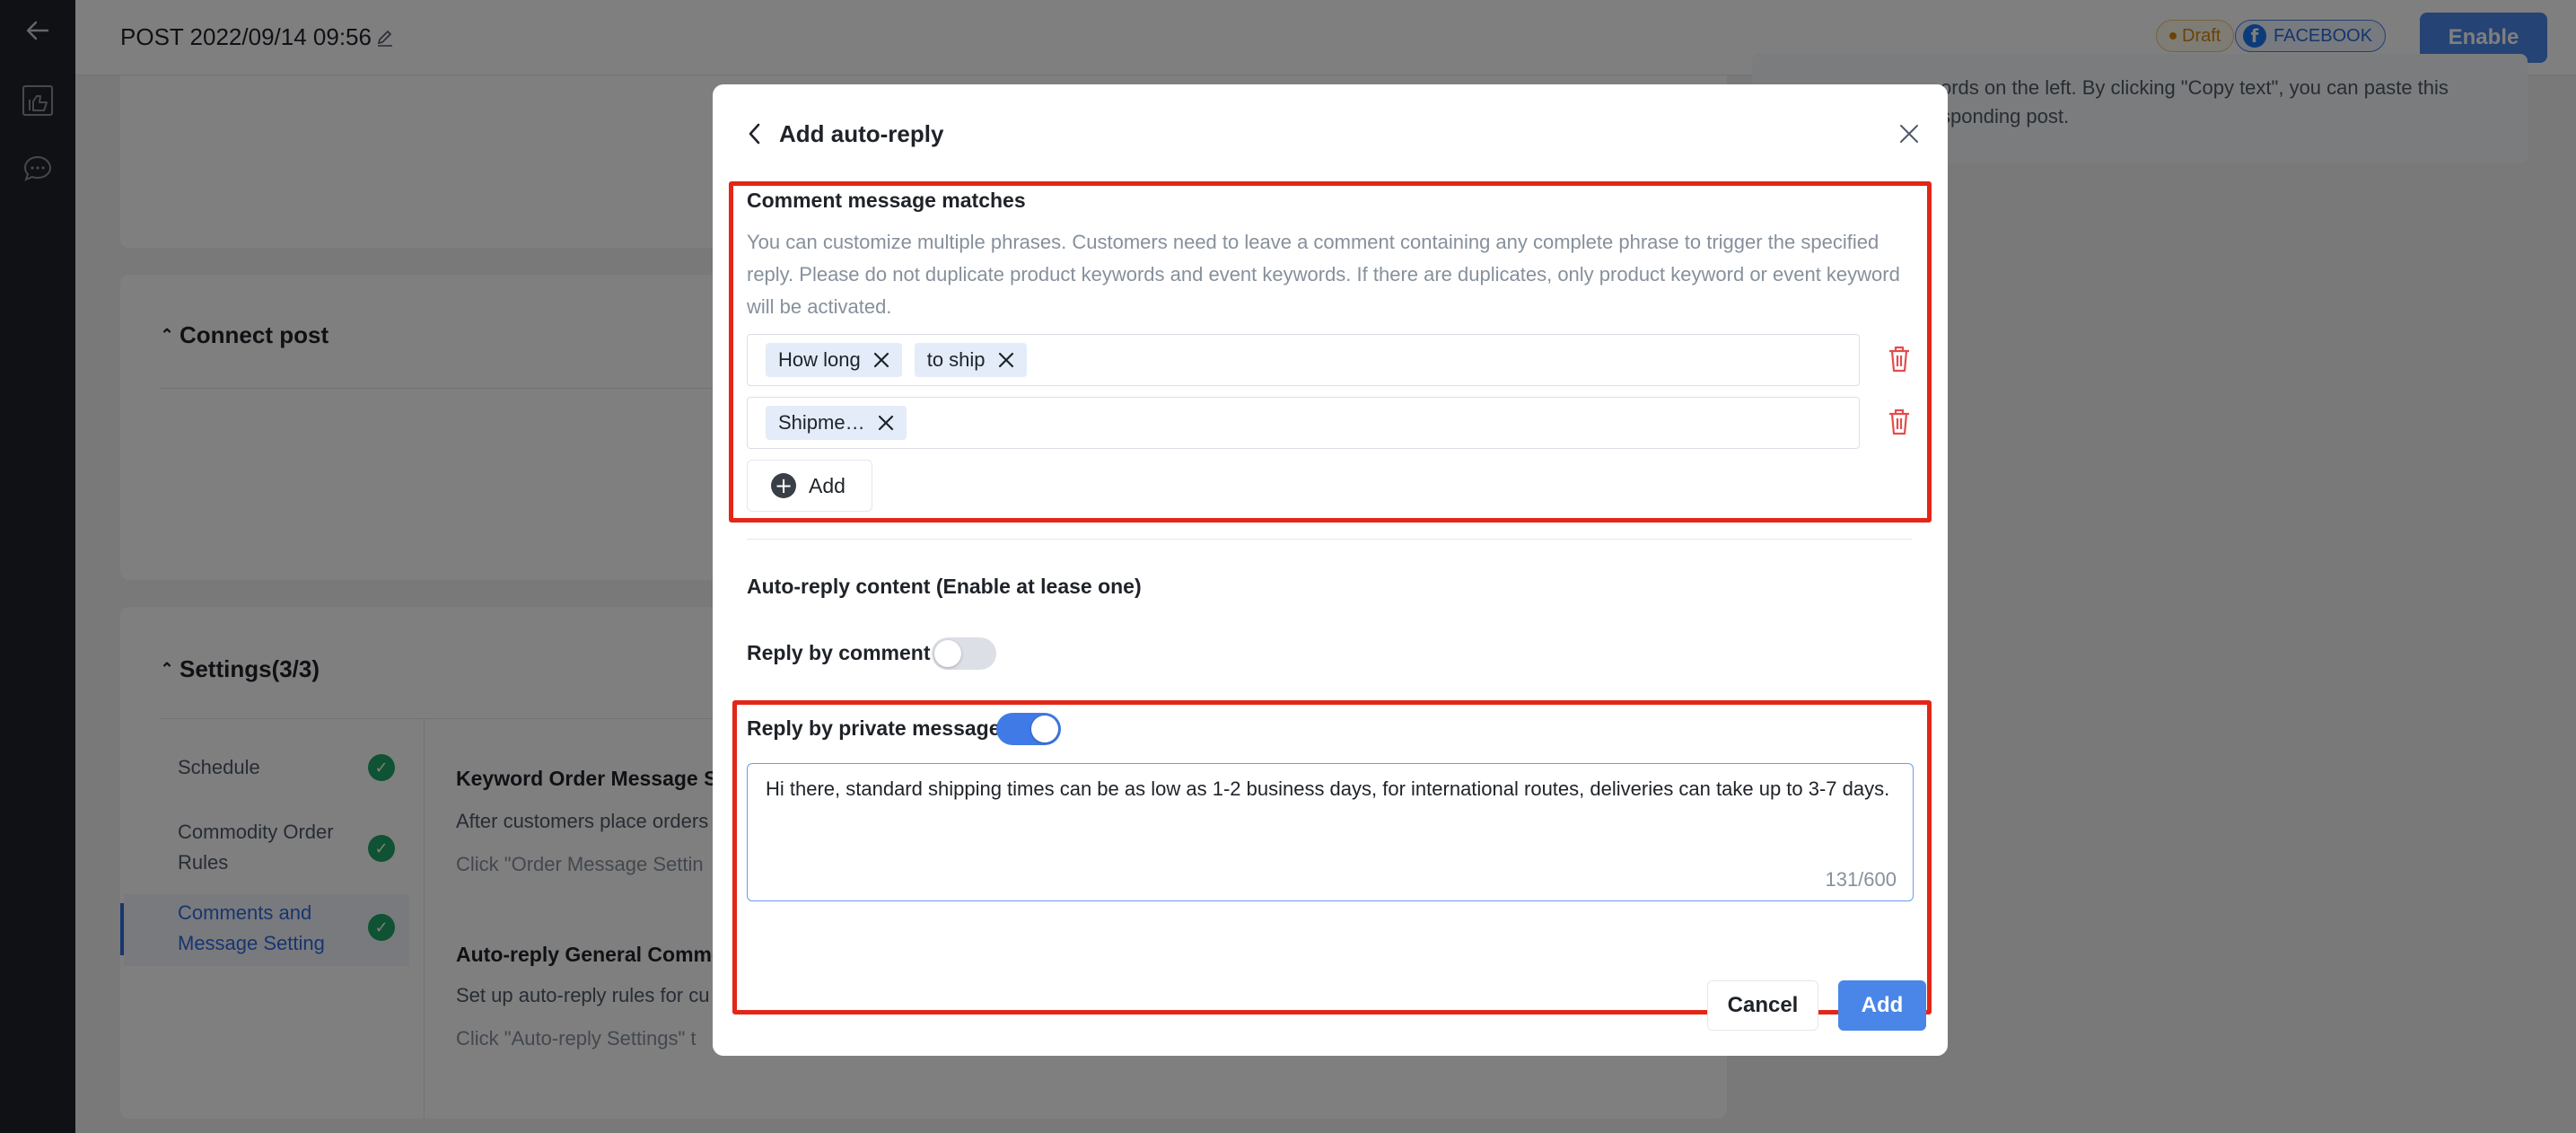  What do you see at coordinates (1909, 134) in the screenshot?
I see `close-icon` at bounding box center [1909, 134].